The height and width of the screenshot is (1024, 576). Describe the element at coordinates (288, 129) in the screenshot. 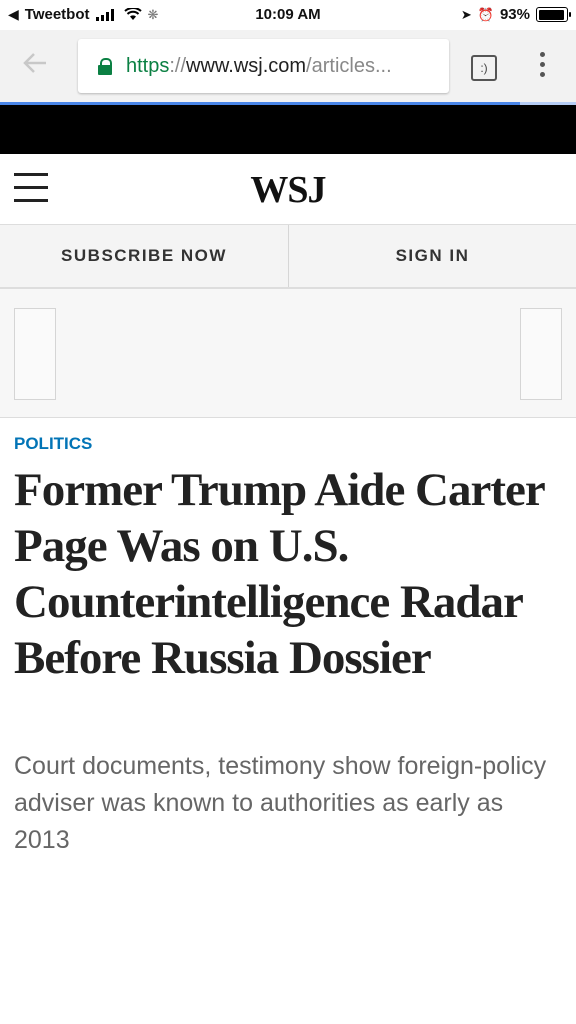

I see `top-banner` at that location.